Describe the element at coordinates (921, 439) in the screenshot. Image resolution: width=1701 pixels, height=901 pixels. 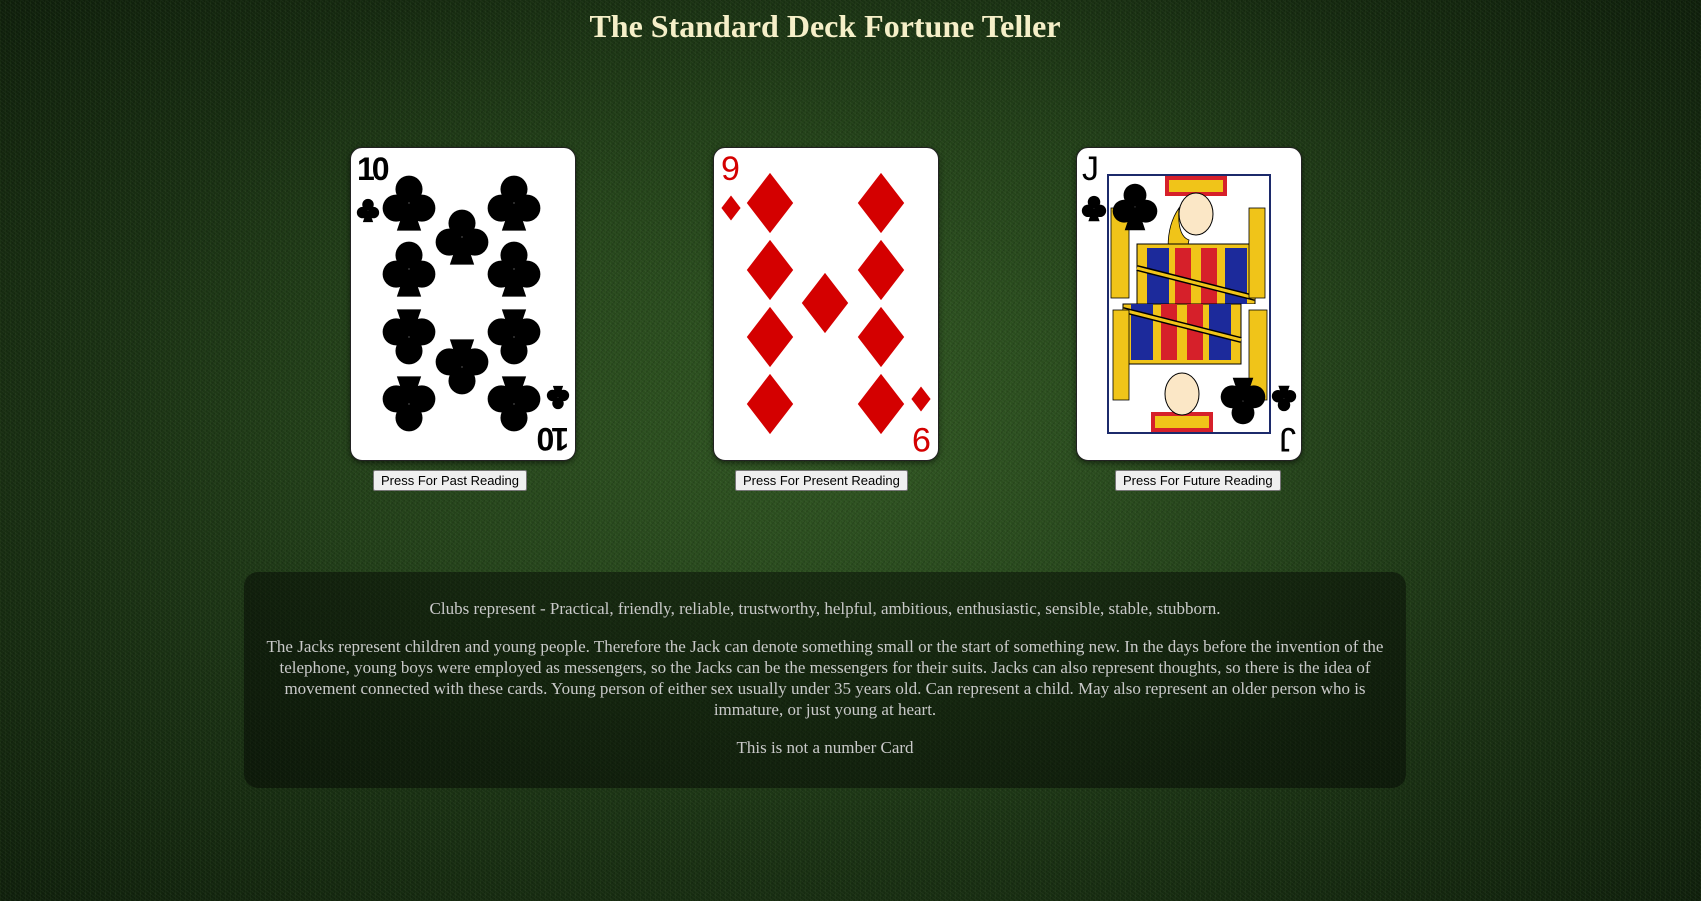
I see `card-rank-bottom: 9` at that location.